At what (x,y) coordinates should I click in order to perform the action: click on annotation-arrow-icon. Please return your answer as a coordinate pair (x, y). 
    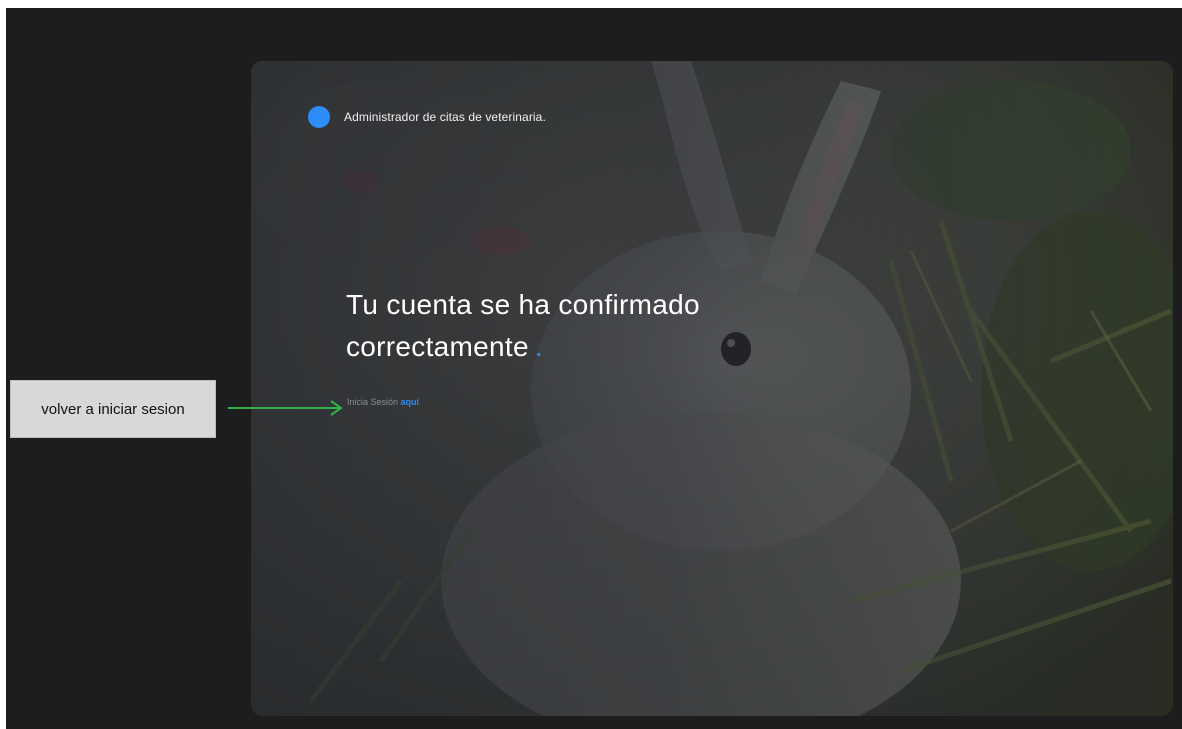
    Looking at the image, I should click on (285, 408).